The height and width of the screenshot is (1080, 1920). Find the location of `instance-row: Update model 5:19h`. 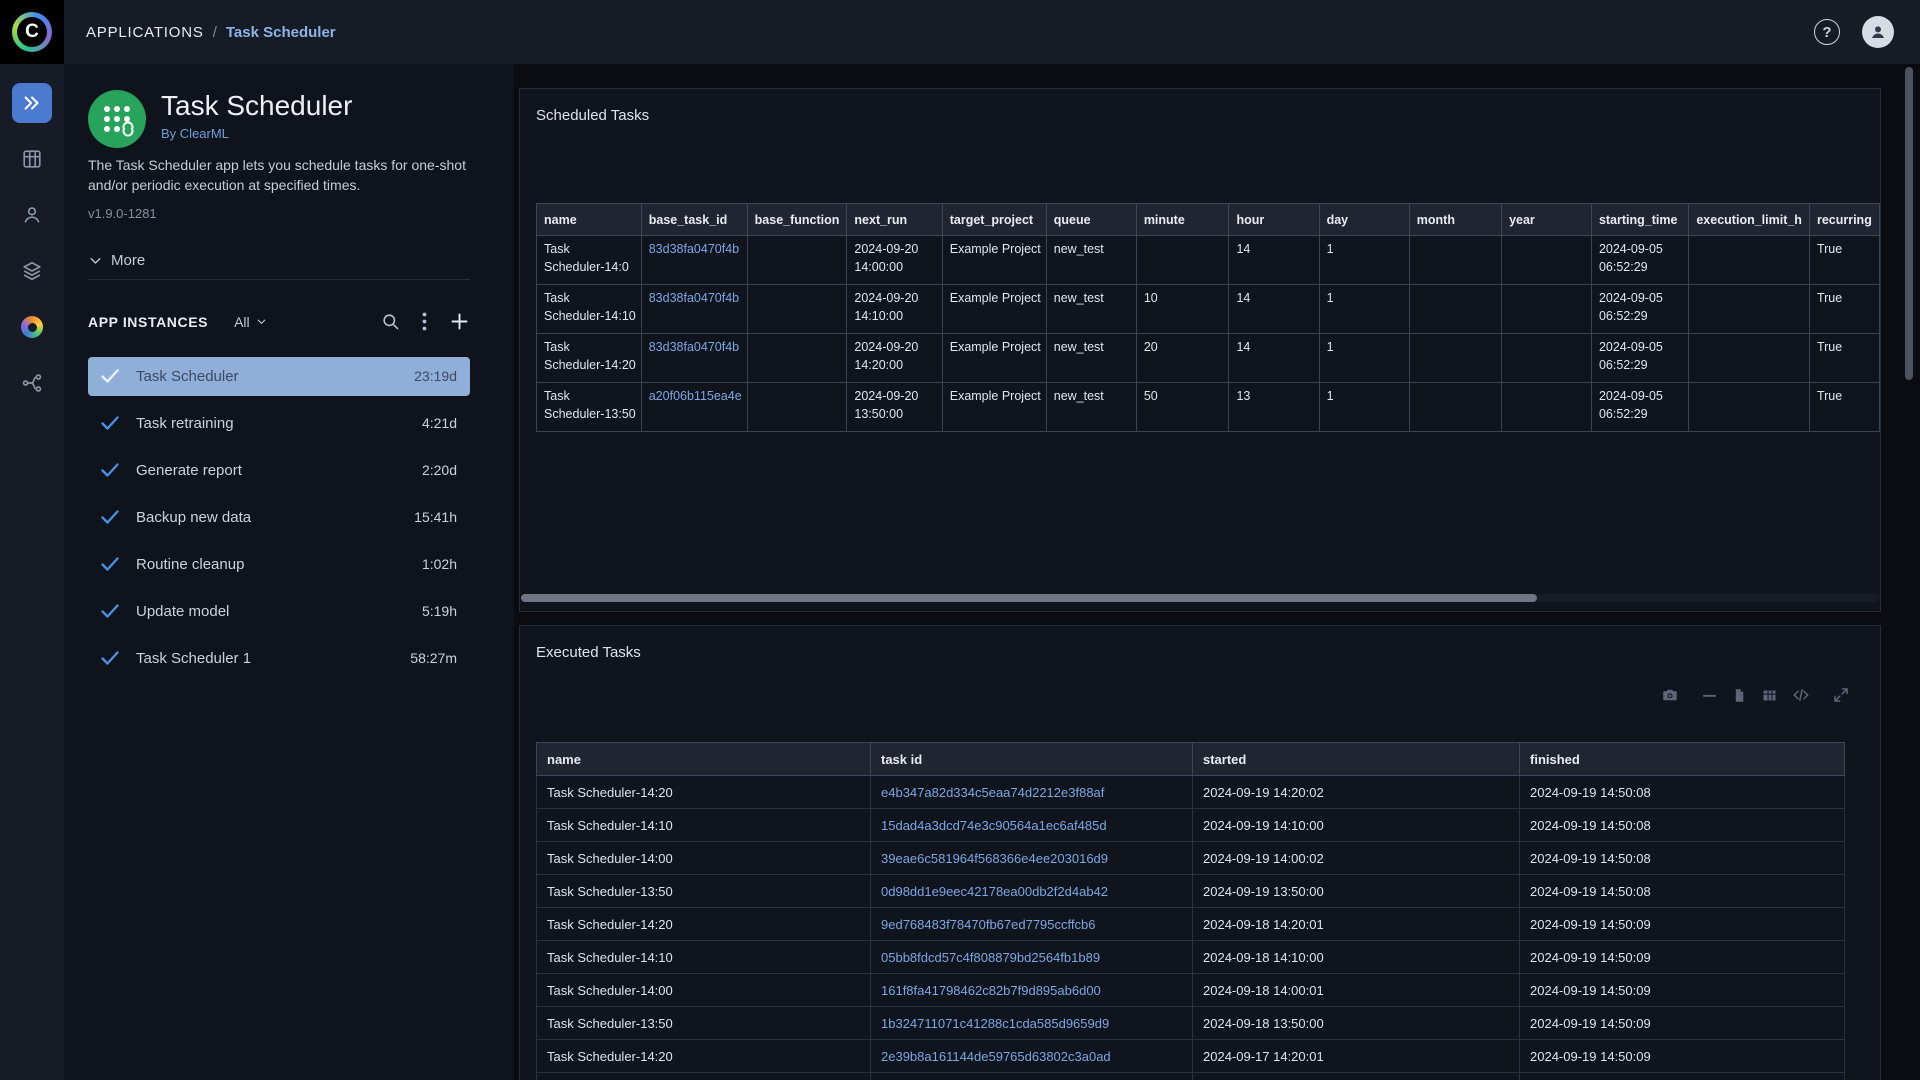

instance-row: Update model 5:19h is located at coordinates (279, 611).